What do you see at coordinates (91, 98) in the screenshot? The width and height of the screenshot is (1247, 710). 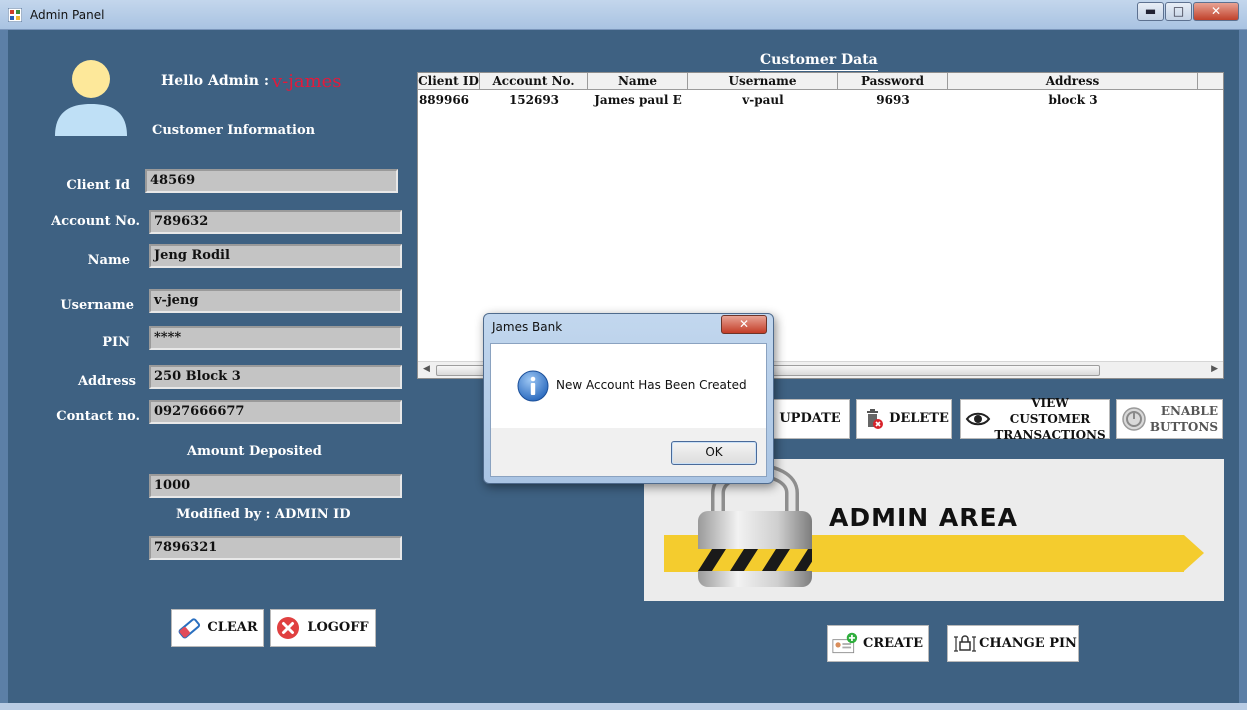 I see `user-avatar-icon` at bounding box center [91, 98].